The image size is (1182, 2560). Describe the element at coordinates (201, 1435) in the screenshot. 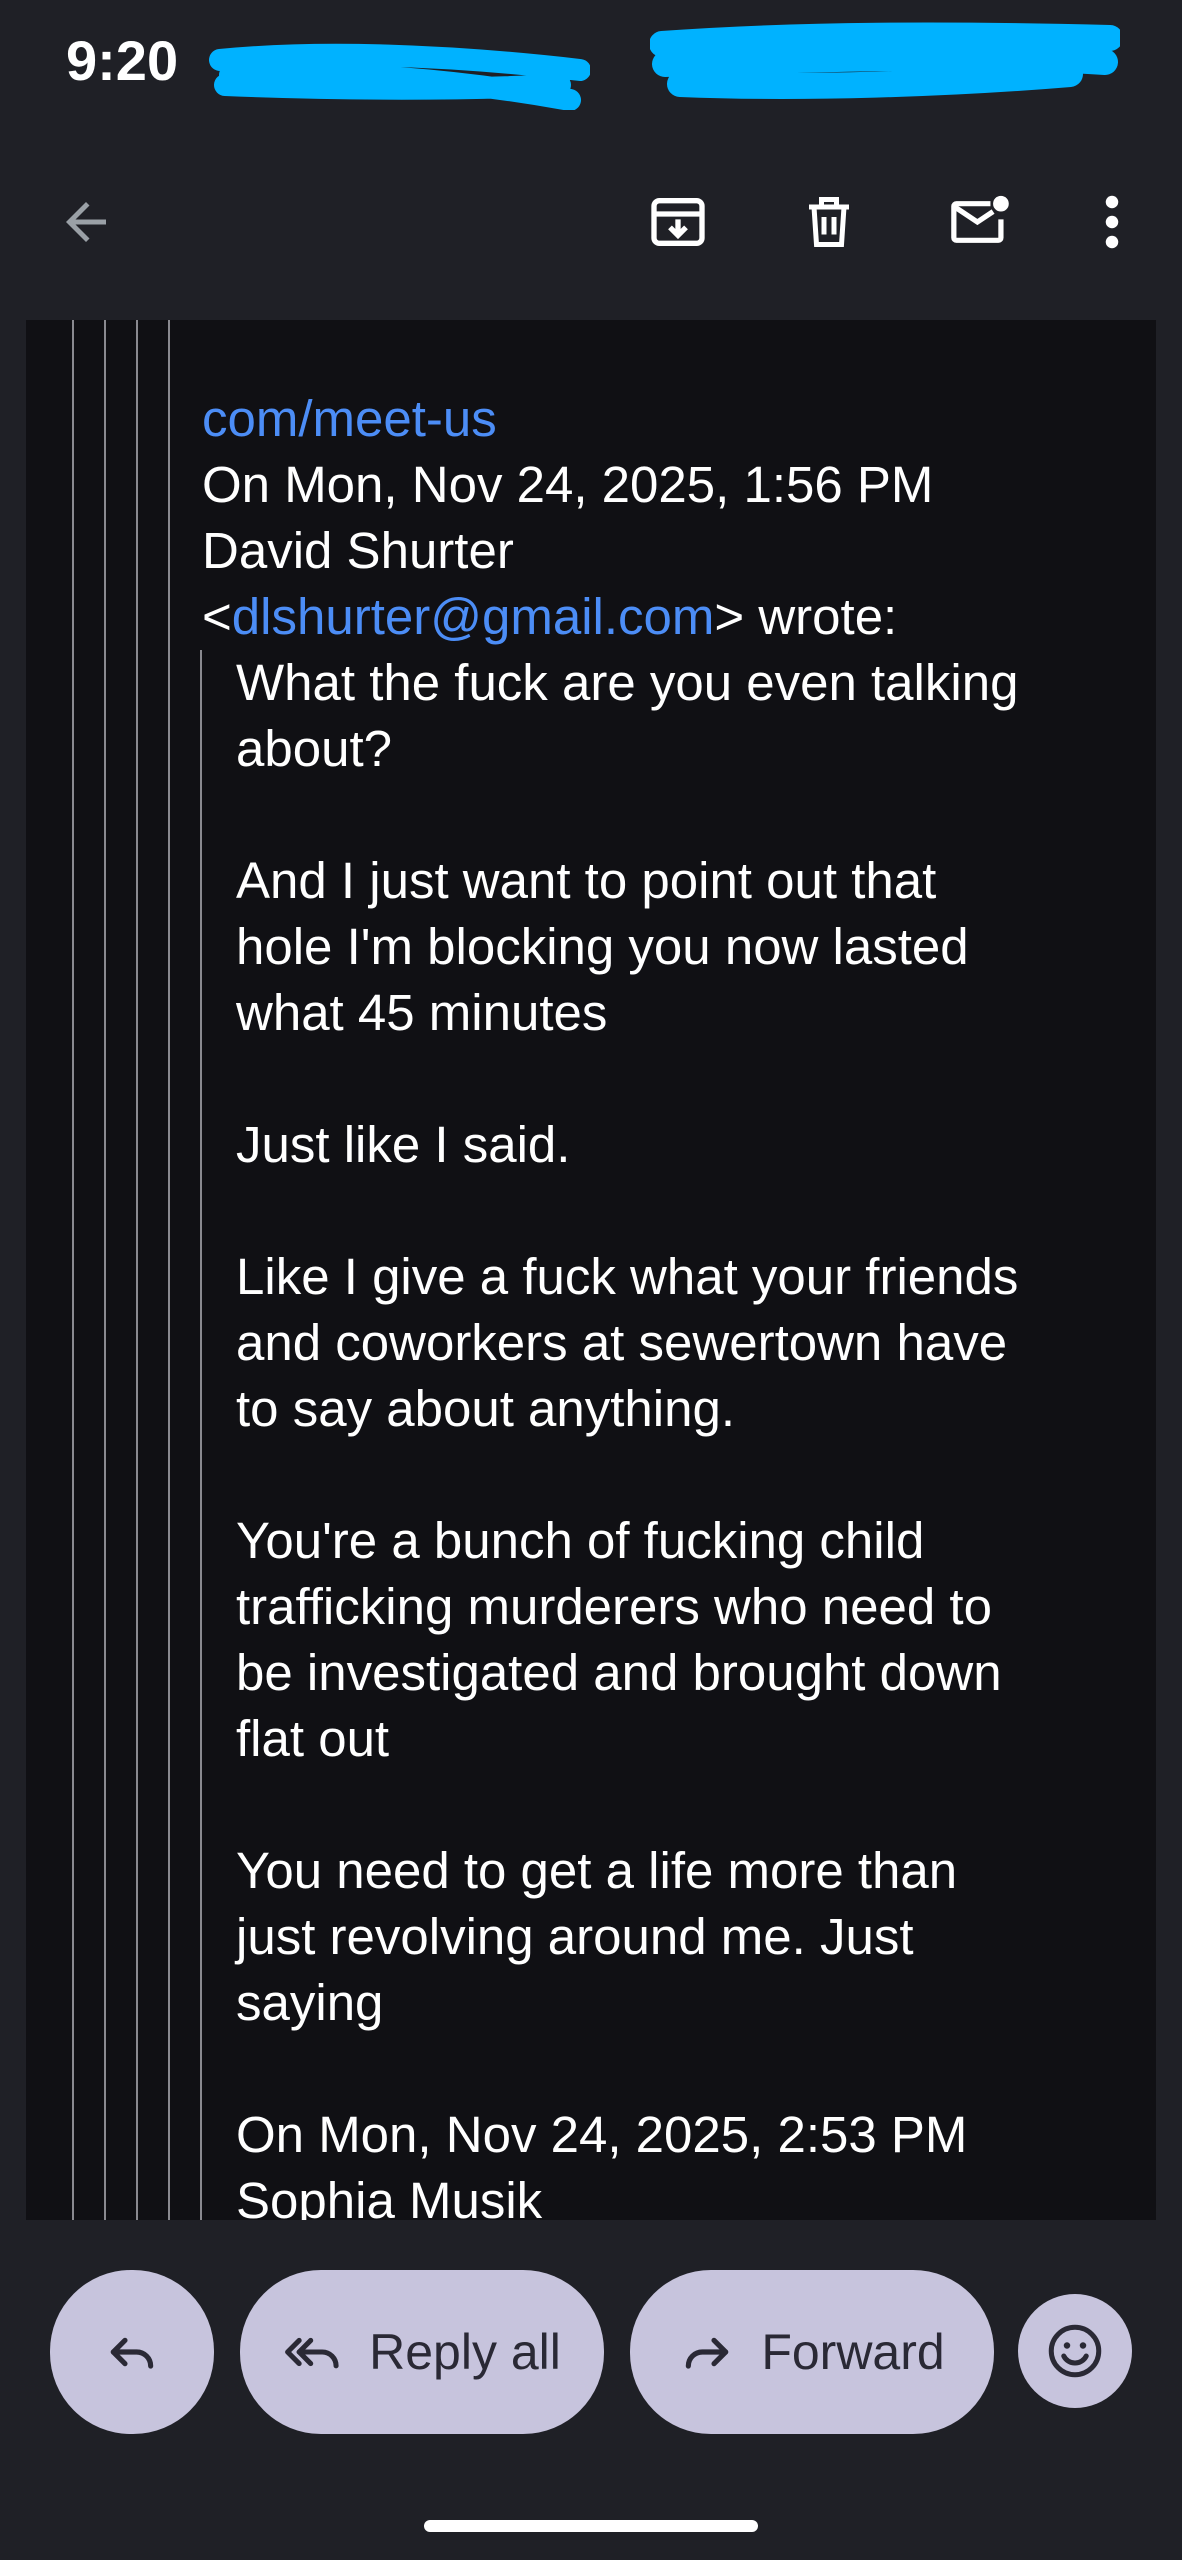

I see `quote-bar-inner` at that location.